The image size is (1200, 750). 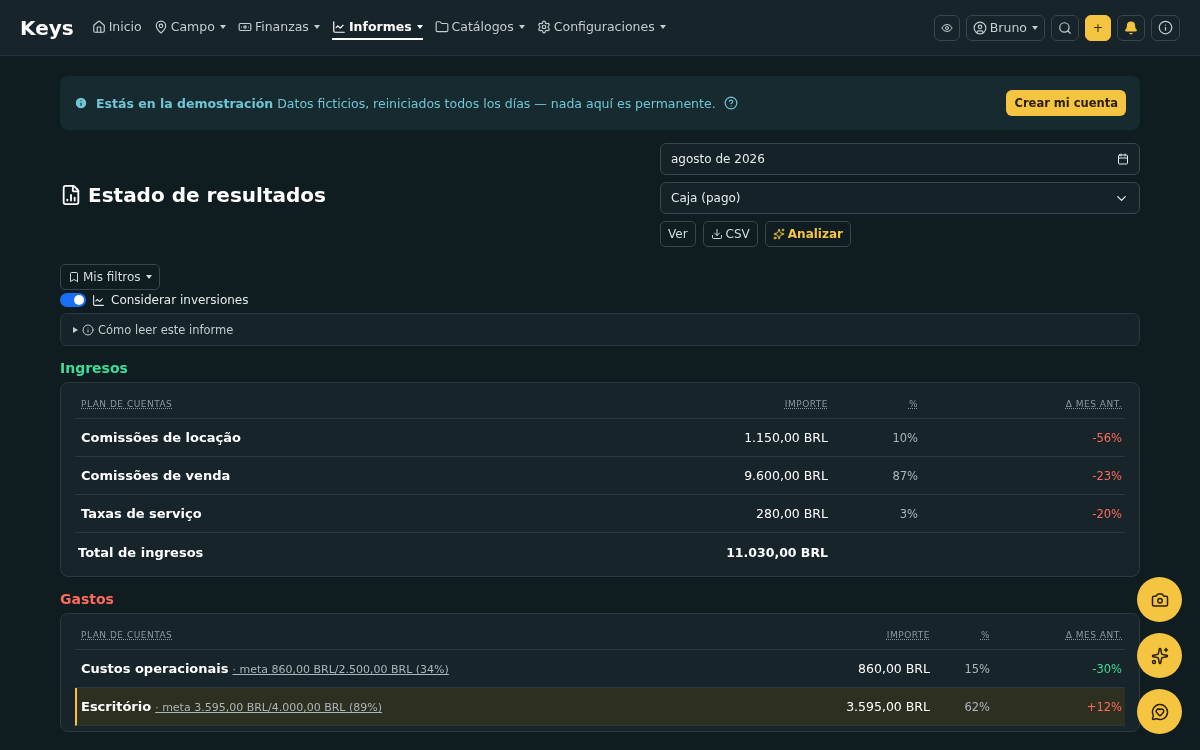 What do you see at coordinates (441, 26) in the screenshot?
I see `folder-icon` at bounding box center [441, 26].